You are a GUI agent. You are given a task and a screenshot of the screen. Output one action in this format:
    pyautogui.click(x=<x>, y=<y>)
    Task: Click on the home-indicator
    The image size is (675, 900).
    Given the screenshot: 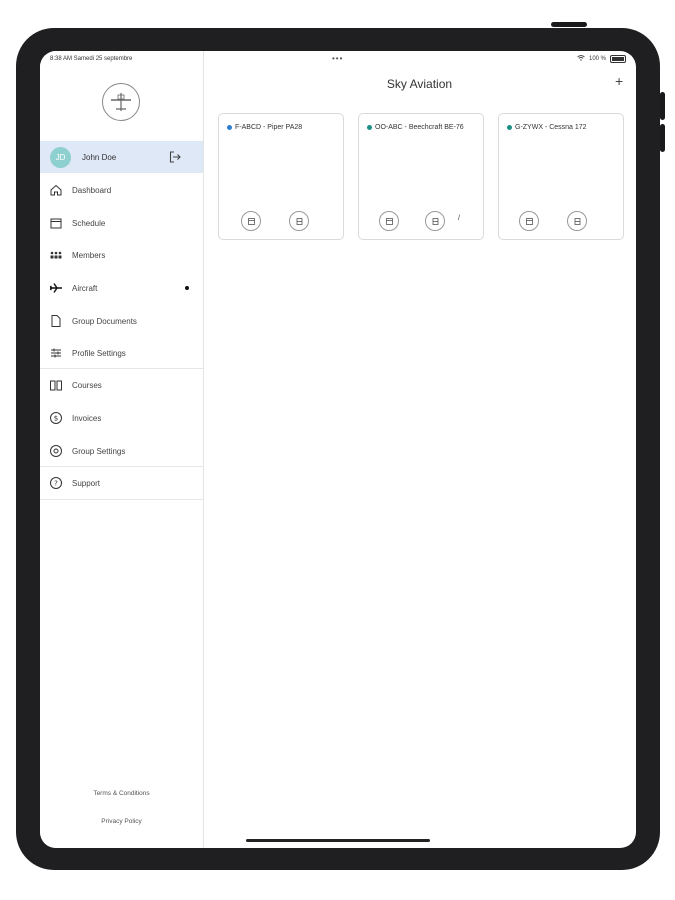 What is the action you would take?
    pyautogui.click(x=338, y=840)
    